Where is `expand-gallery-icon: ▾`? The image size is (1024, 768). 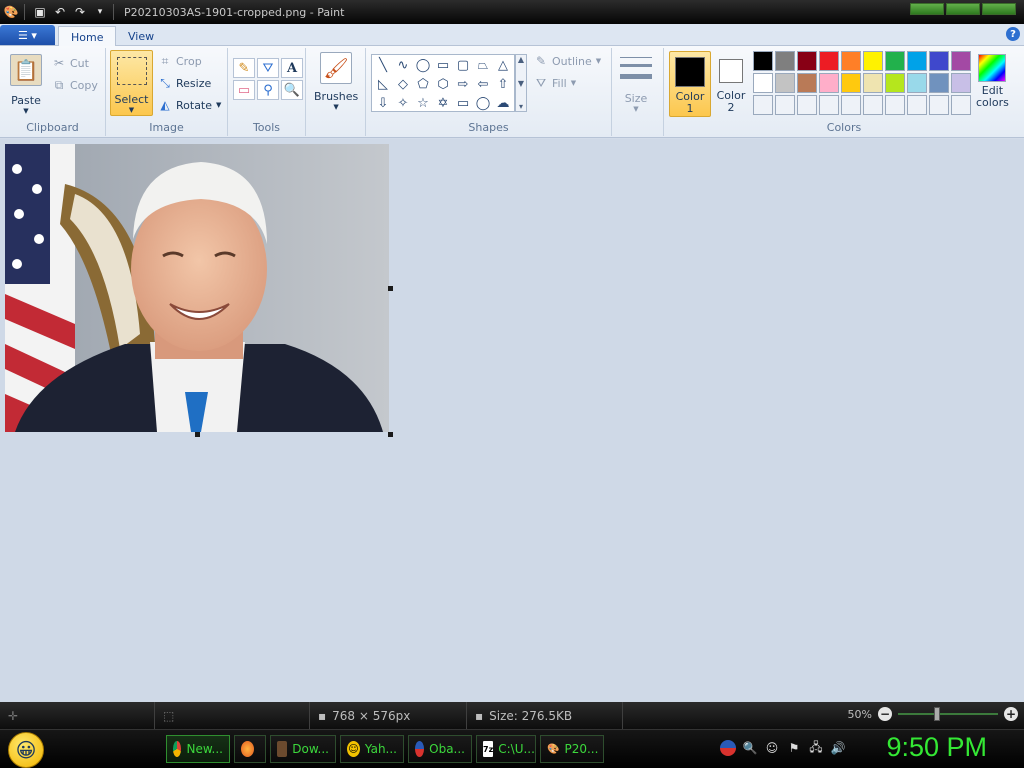 expand-gallery-icon: ▾ is located at coordinates (521, 106).